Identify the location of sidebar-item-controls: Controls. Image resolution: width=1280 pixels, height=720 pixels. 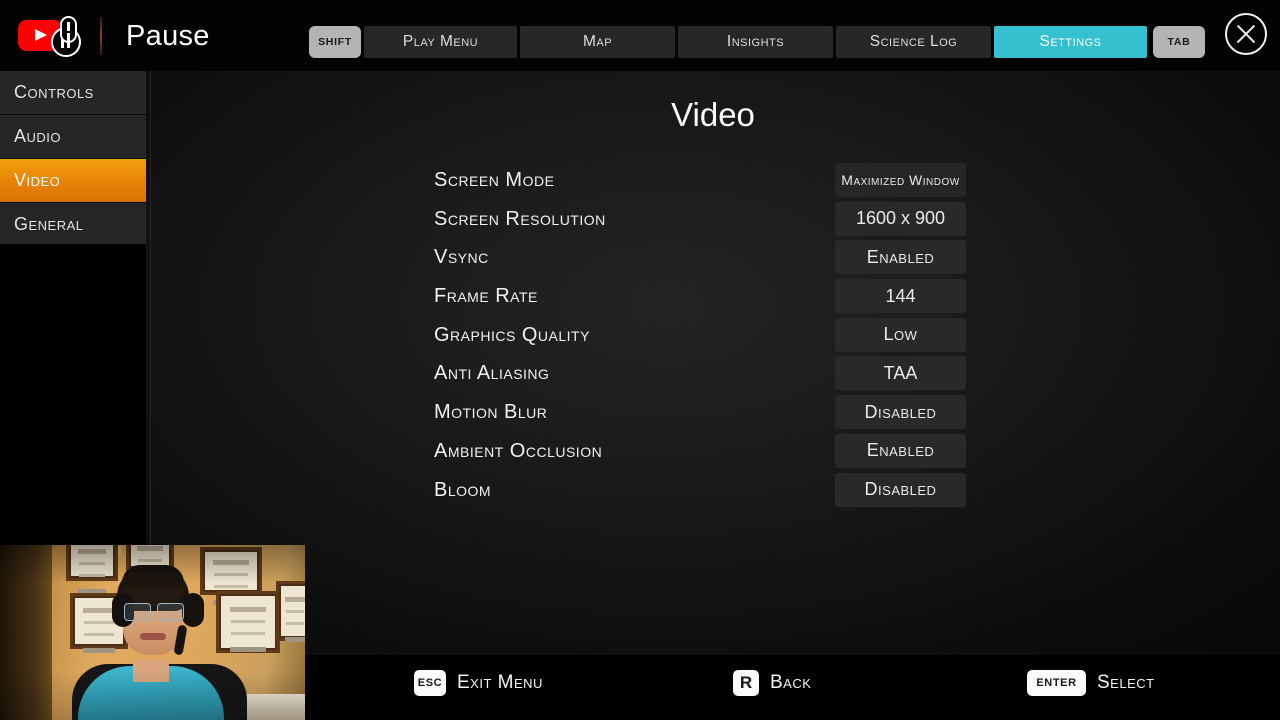
(73, 92).